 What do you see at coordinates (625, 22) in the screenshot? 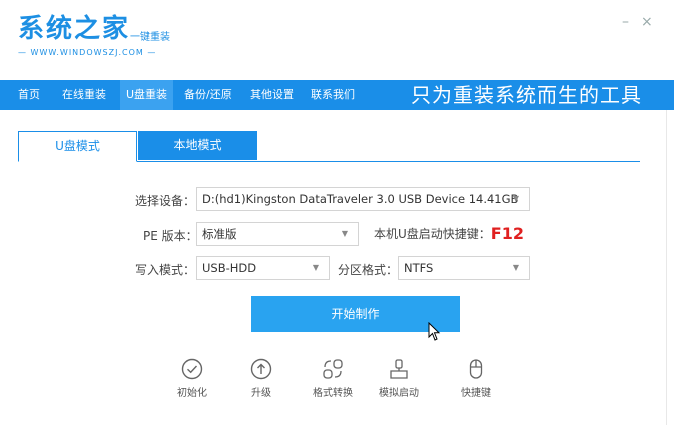
I see `minimize-button: –` at bounding box center [625, 22].